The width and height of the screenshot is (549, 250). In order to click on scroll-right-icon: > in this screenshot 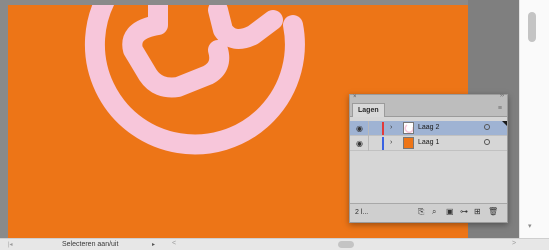, I will do `click(514, 243)`.